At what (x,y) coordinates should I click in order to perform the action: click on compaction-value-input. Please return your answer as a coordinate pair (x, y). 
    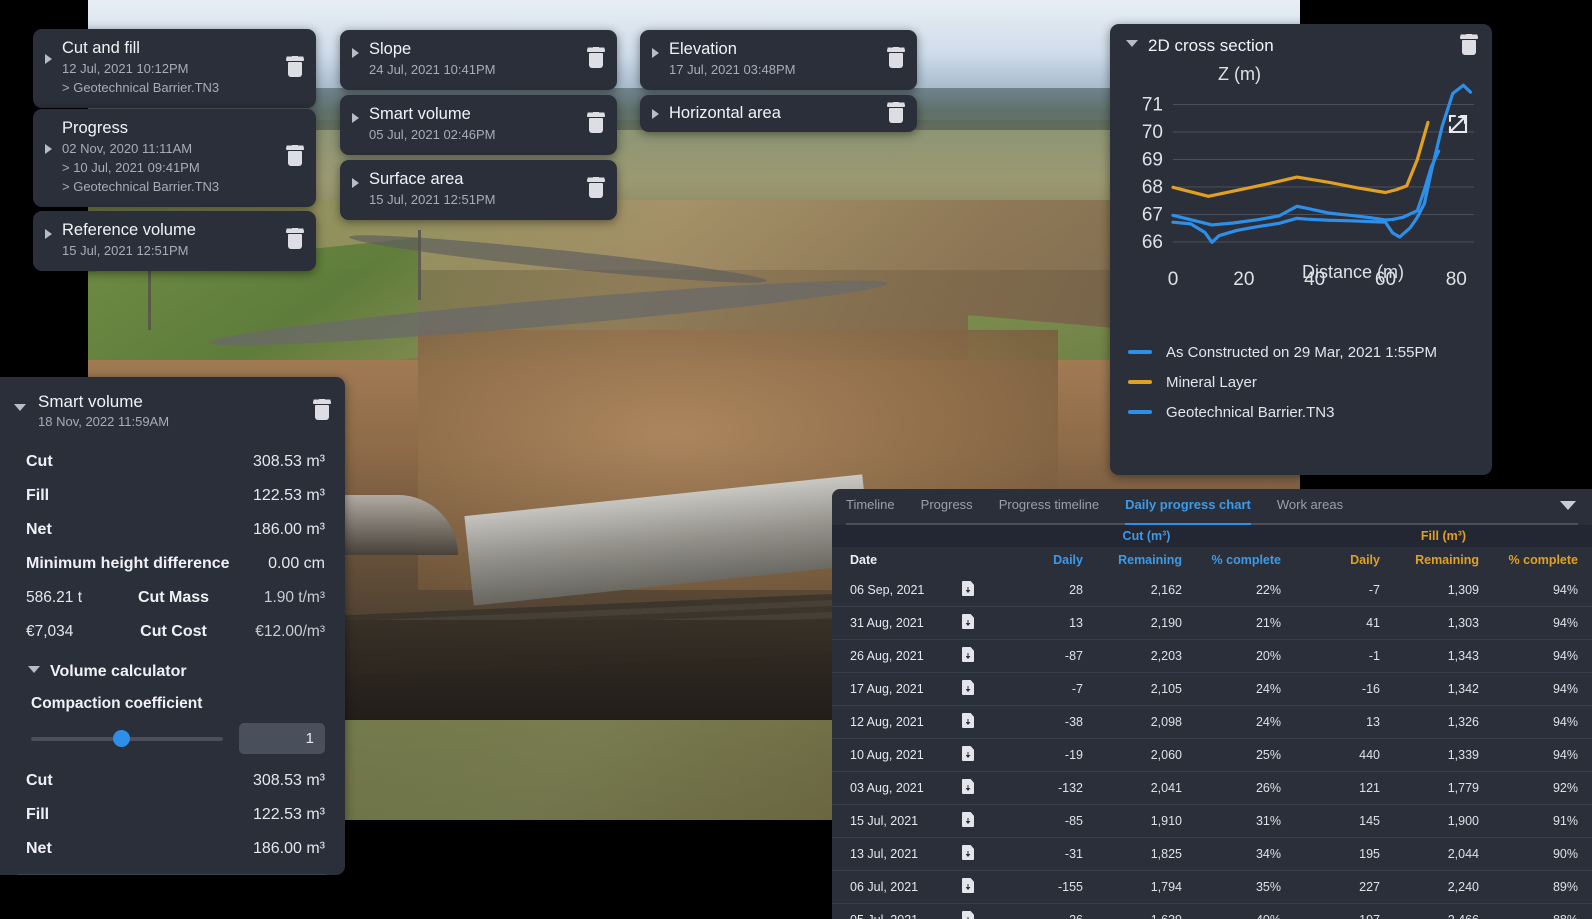
    Looking at the image, I should click on (282, 738).